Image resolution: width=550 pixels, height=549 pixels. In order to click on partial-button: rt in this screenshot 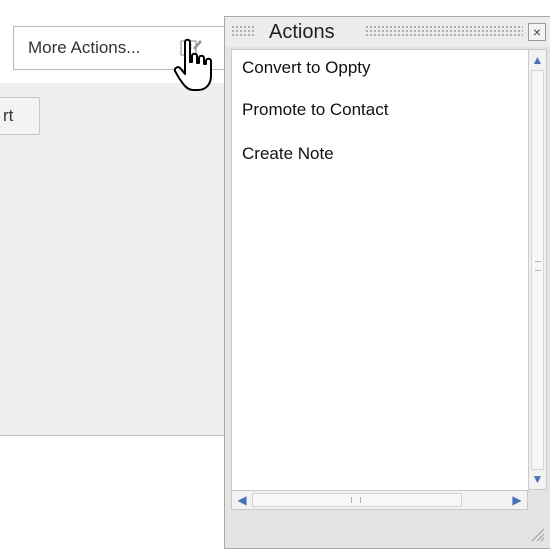, I will do `click(20, 116)`.